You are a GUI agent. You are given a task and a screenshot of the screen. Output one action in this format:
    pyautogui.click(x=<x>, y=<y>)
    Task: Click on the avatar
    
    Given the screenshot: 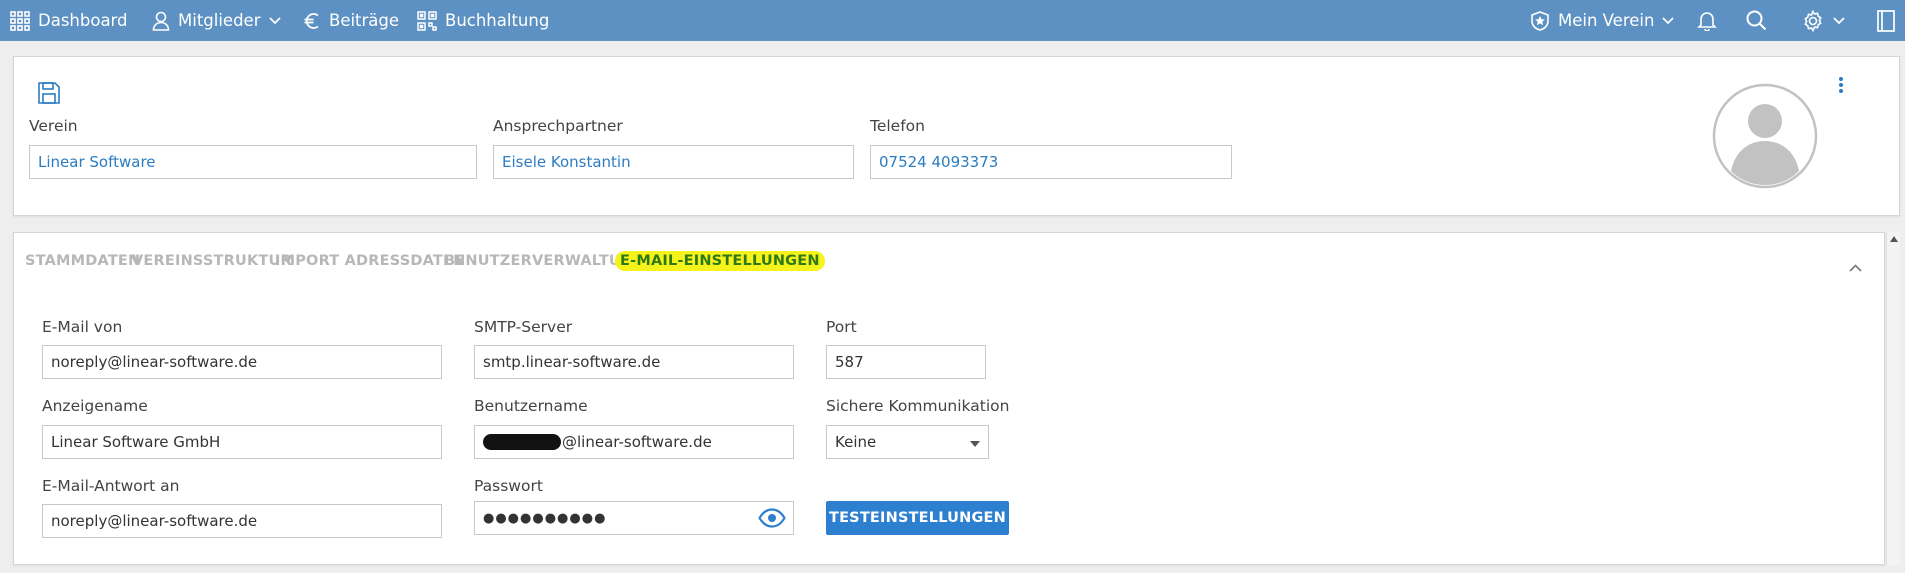 What is the action you would take?
    pyautogui.click(x=1765, y=138)
    